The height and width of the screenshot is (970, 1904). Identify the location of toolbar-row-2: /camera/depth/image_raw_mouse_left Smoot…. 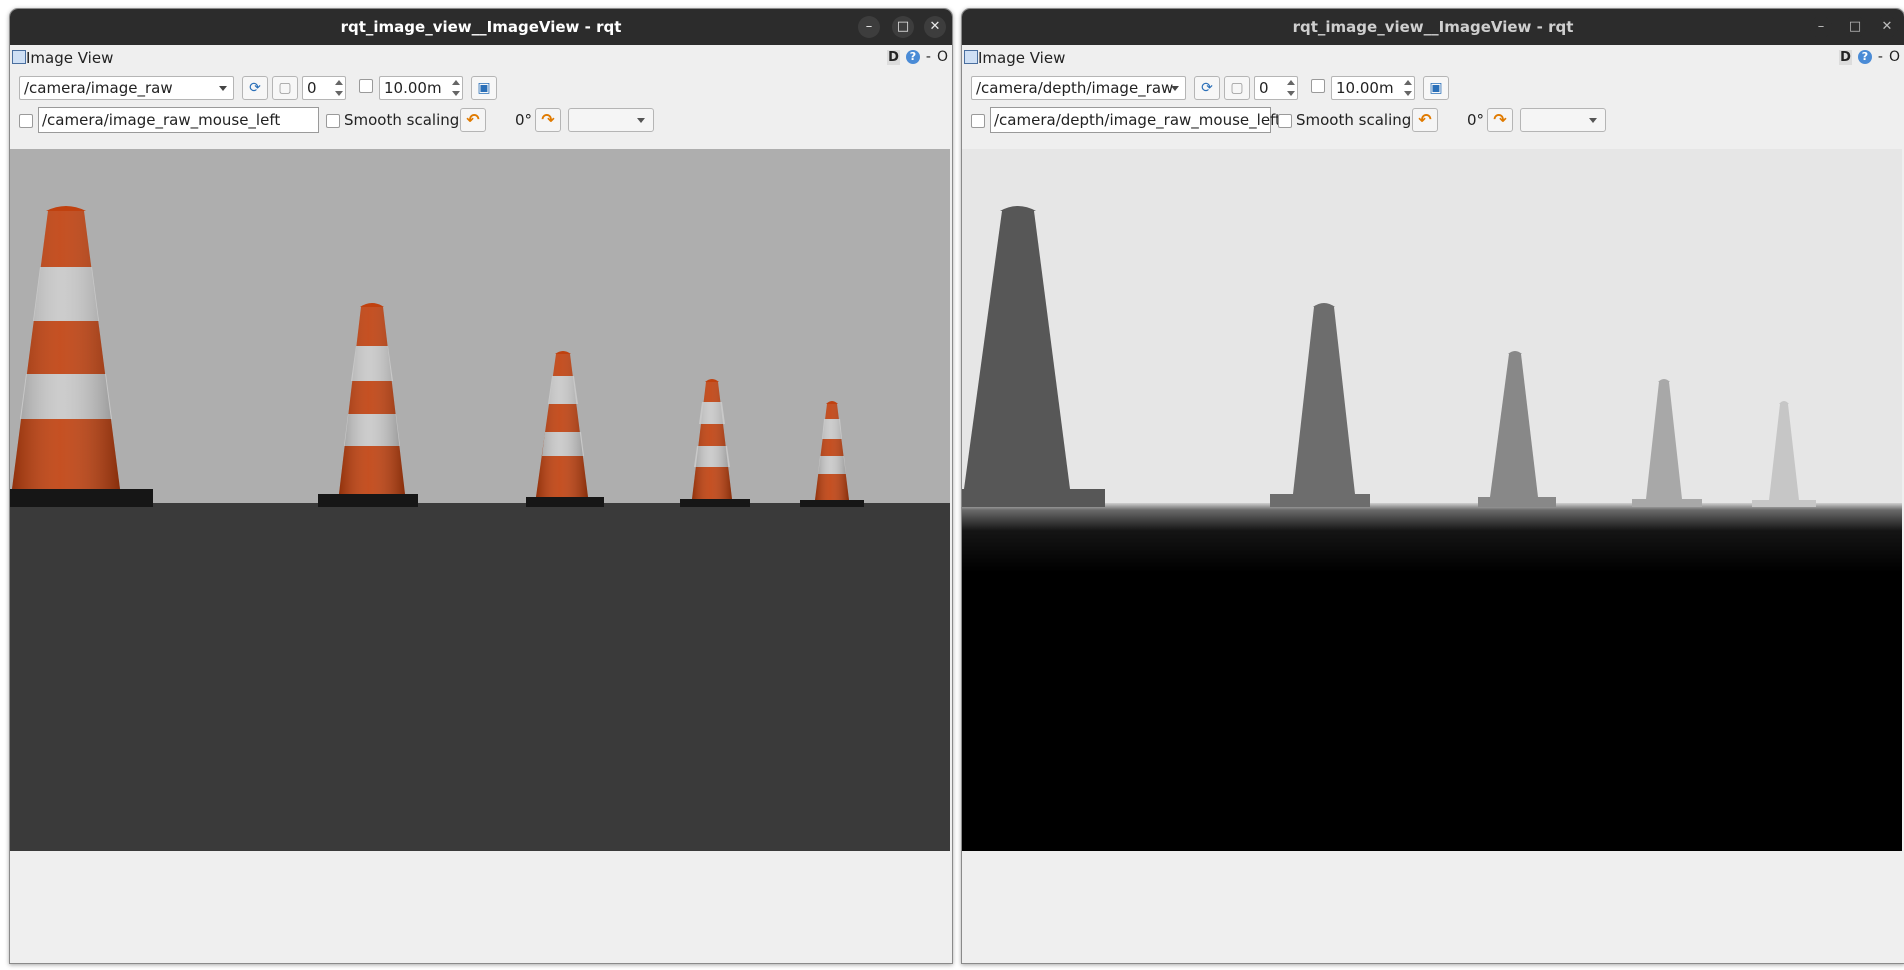
(1433, 120).